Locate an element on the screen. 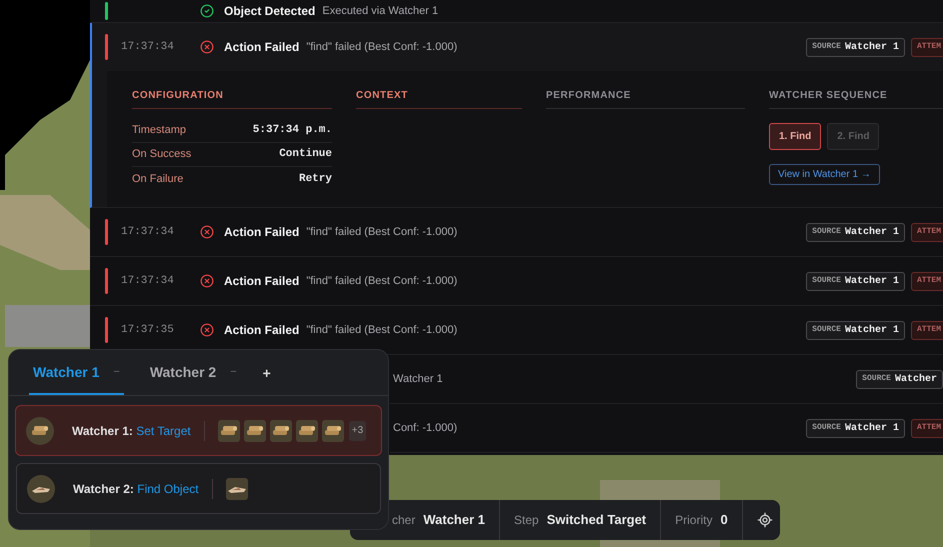 The height and width of the screenshot is (547, 943). section-heading: CONFIGURATION is located at coordinates (232, 98).